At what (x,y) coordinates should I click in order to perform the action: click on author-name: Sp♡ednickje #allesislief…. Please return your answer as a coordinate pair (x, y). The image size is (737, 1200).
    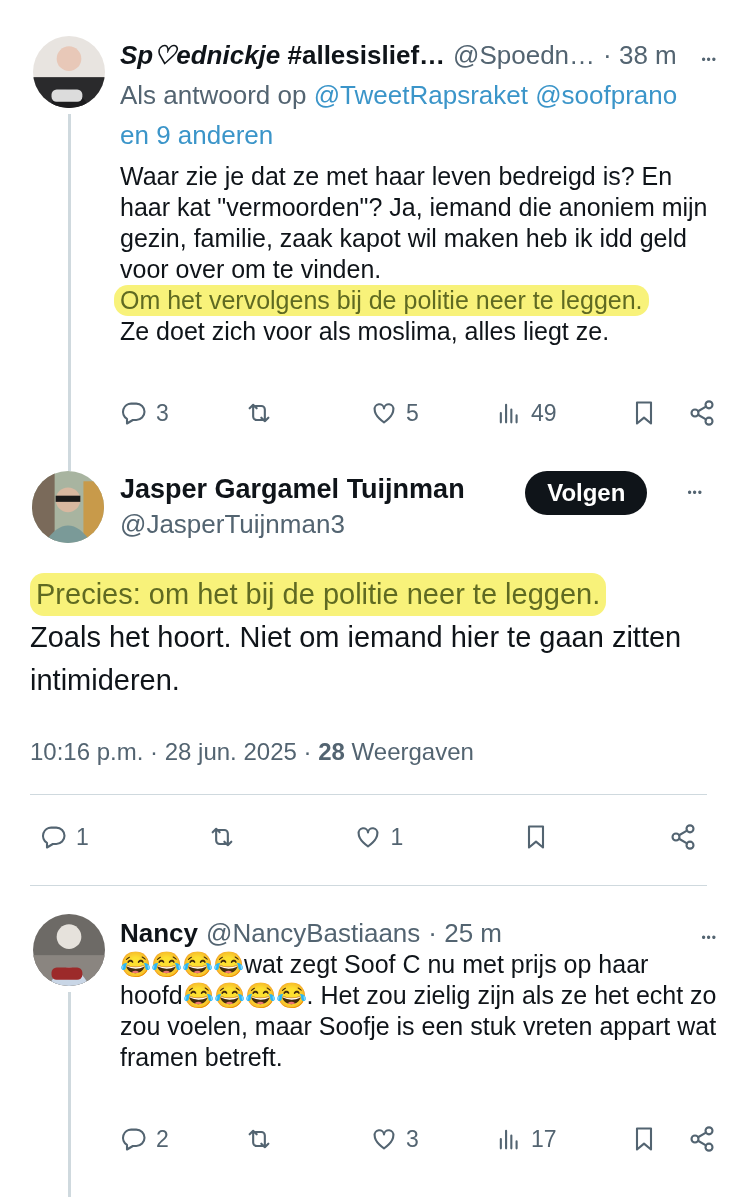
    Looking at the image, I should click on (283, 55).